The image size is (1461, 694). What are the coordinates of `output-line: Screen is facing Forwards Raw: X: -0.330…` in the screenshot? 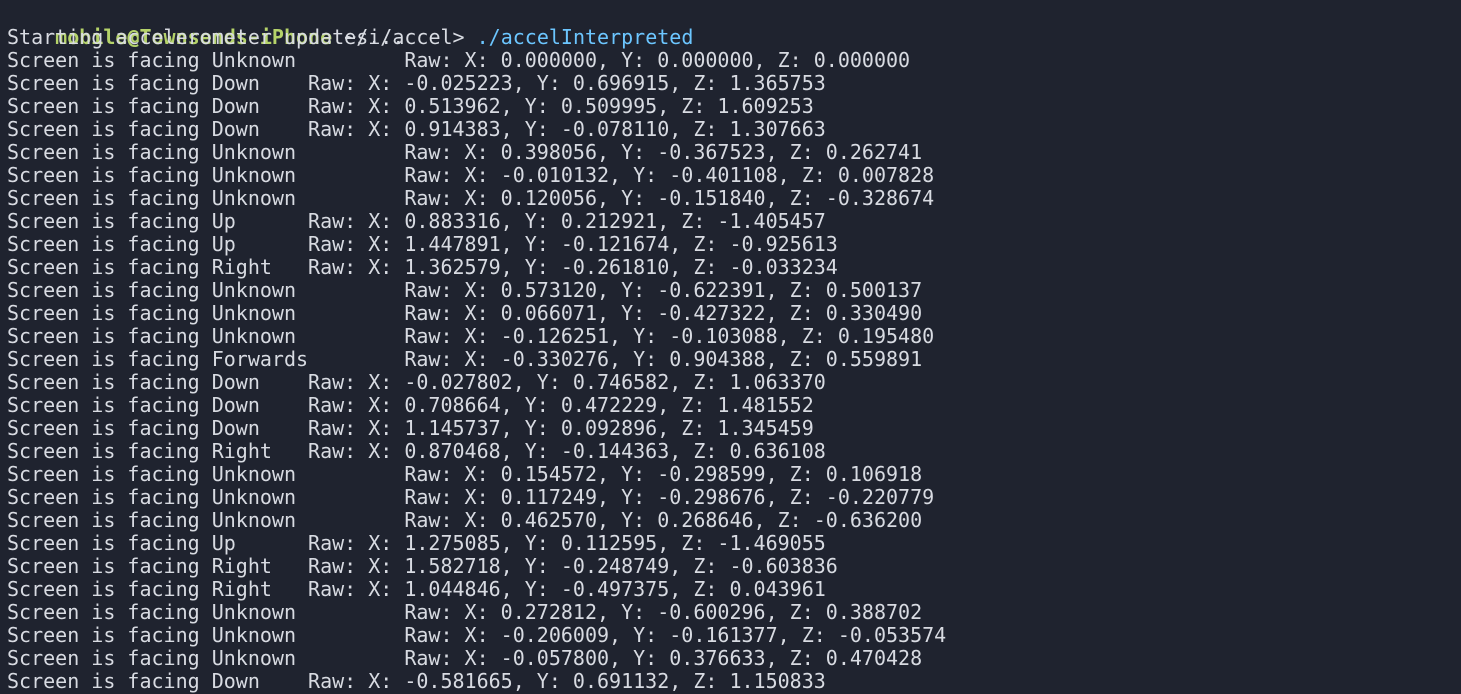 It's located at (465, 359).